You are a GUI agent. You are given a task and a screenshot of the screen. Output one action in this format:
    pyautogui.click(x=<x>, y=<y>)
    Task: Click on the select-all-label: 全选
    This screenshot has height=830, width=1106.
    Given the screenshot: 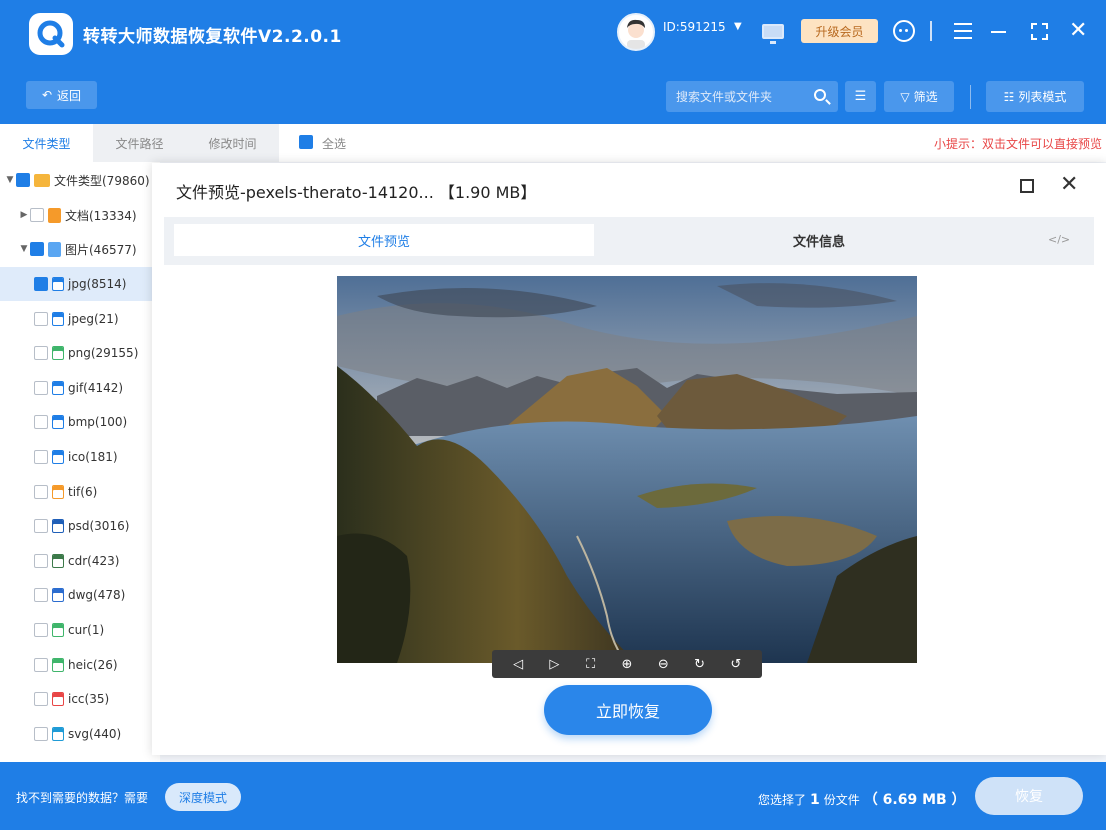 What is the action you would take?
    pyautogui.click(x=334, y=144)
    